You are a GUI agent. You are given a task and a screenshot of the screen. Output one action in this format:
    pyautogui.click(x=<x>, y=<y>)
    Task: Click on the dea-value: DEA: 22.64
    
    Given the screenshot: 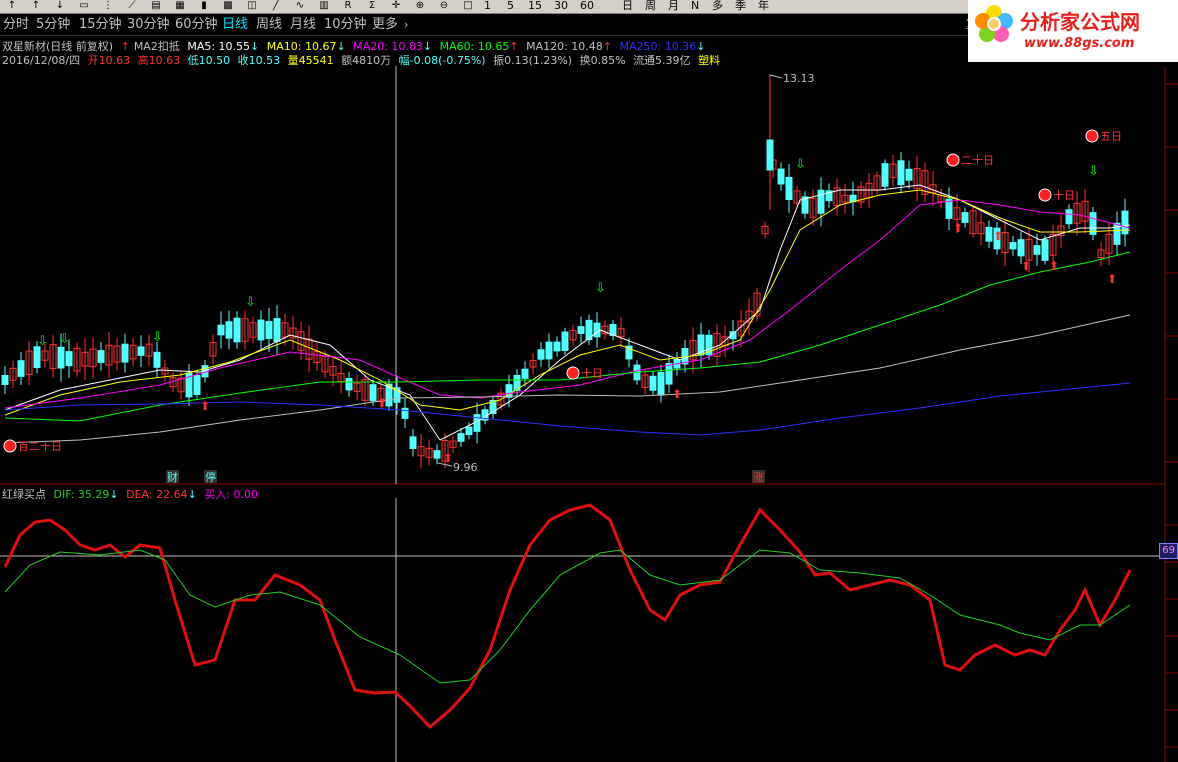 What is the action you would take?
    pyautogui.click(x=157, y=494)
    